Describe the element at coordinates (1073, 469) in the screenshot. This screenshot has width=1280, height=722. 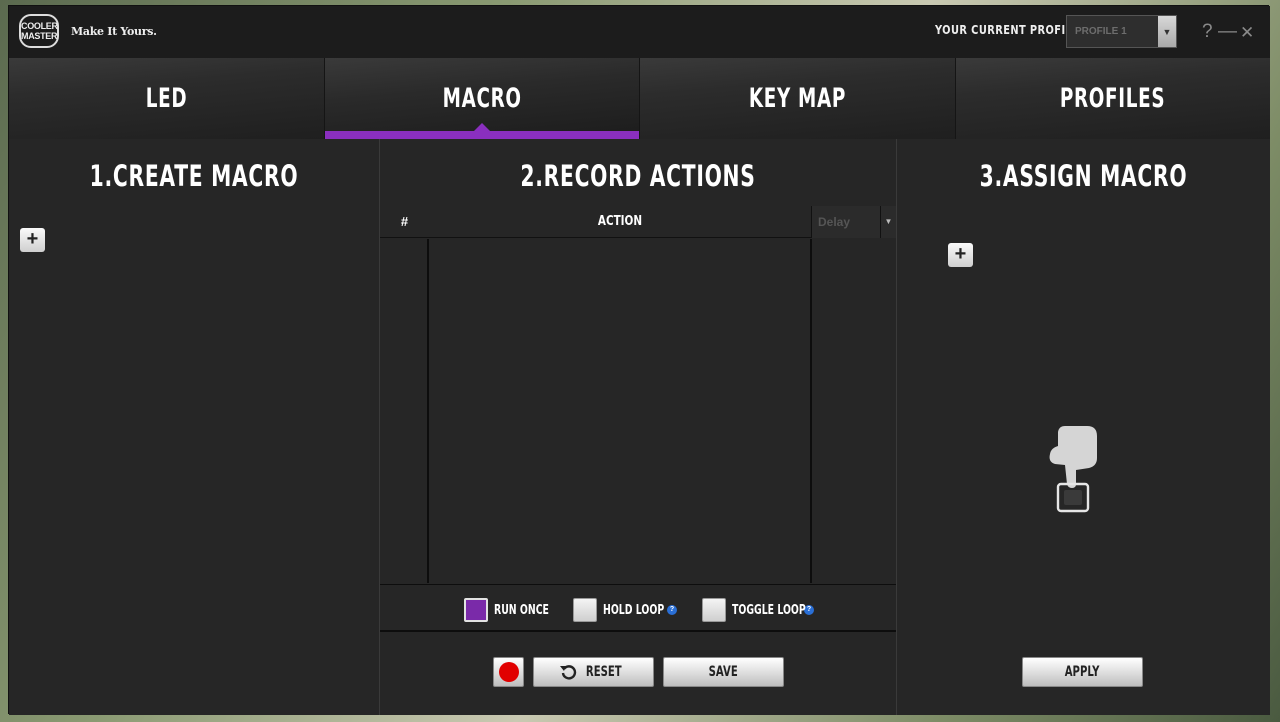
I see `finger-press-key-icon` at that location.